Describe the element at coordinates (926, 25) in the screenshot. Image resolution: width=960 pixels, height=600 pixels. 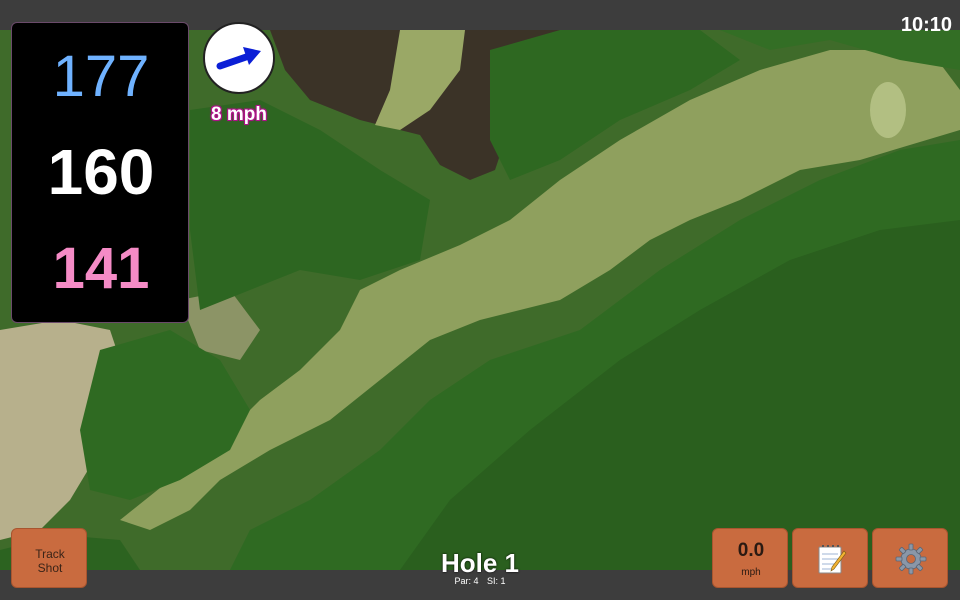
I see `status-clock: 10:10` at that location.